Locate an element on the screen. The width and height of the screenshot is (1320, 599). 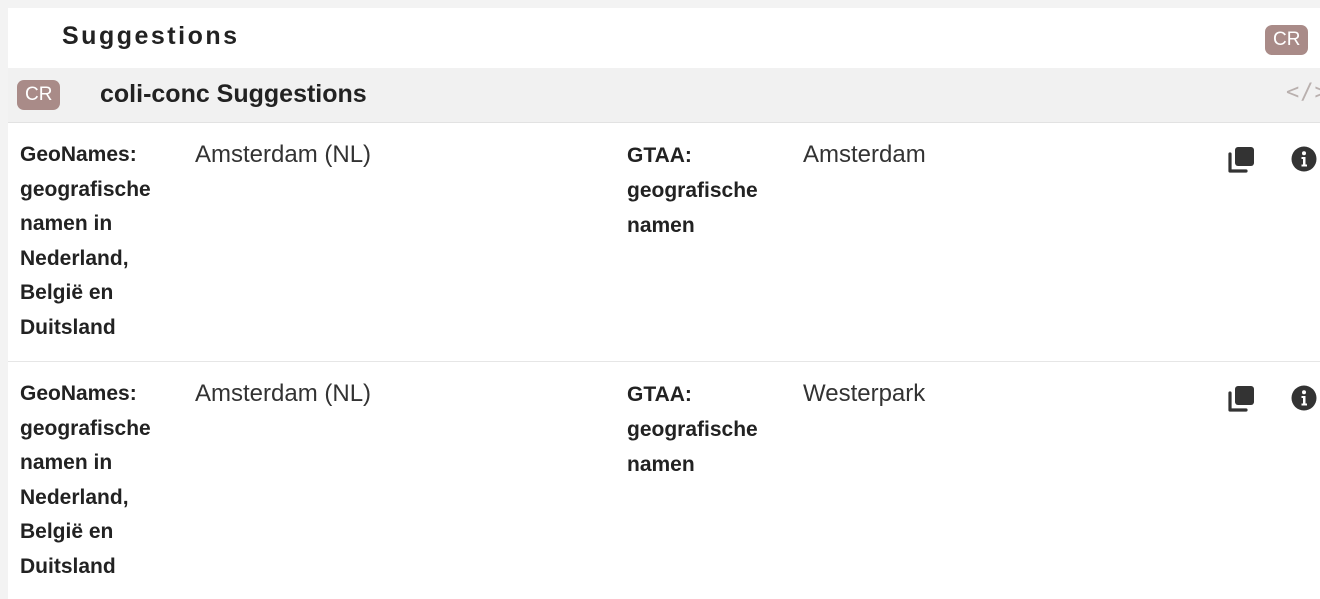
target-concept: Amsterdam is located at coordinates (864, 155).